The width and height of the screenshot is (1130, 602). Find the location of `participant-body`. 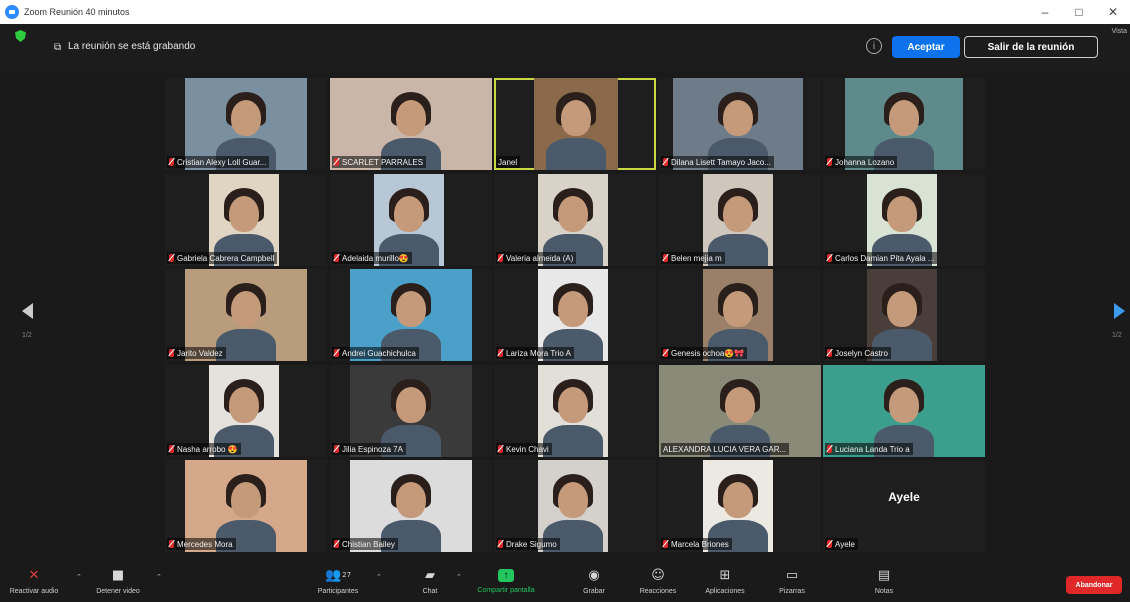

participant-body is located at coordinates (573, 441).